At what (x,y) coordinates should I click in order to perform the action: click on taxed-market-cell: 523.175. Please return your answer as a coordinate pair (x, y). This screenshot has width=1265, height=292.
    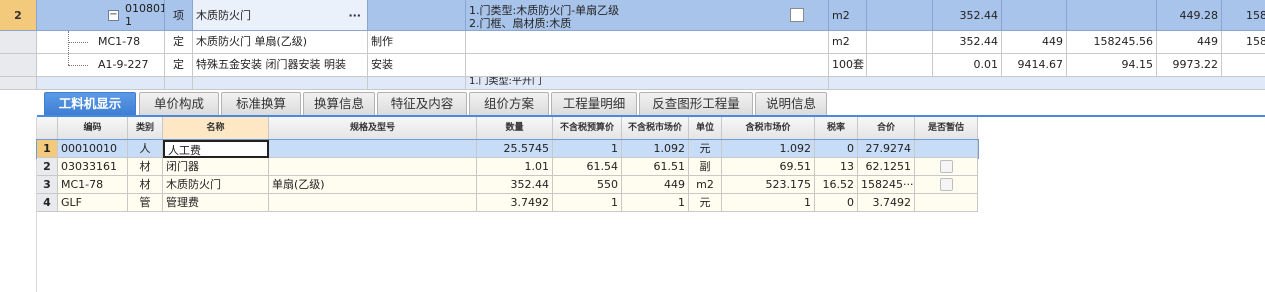
    Looking at the image, I should click on (768, 185).